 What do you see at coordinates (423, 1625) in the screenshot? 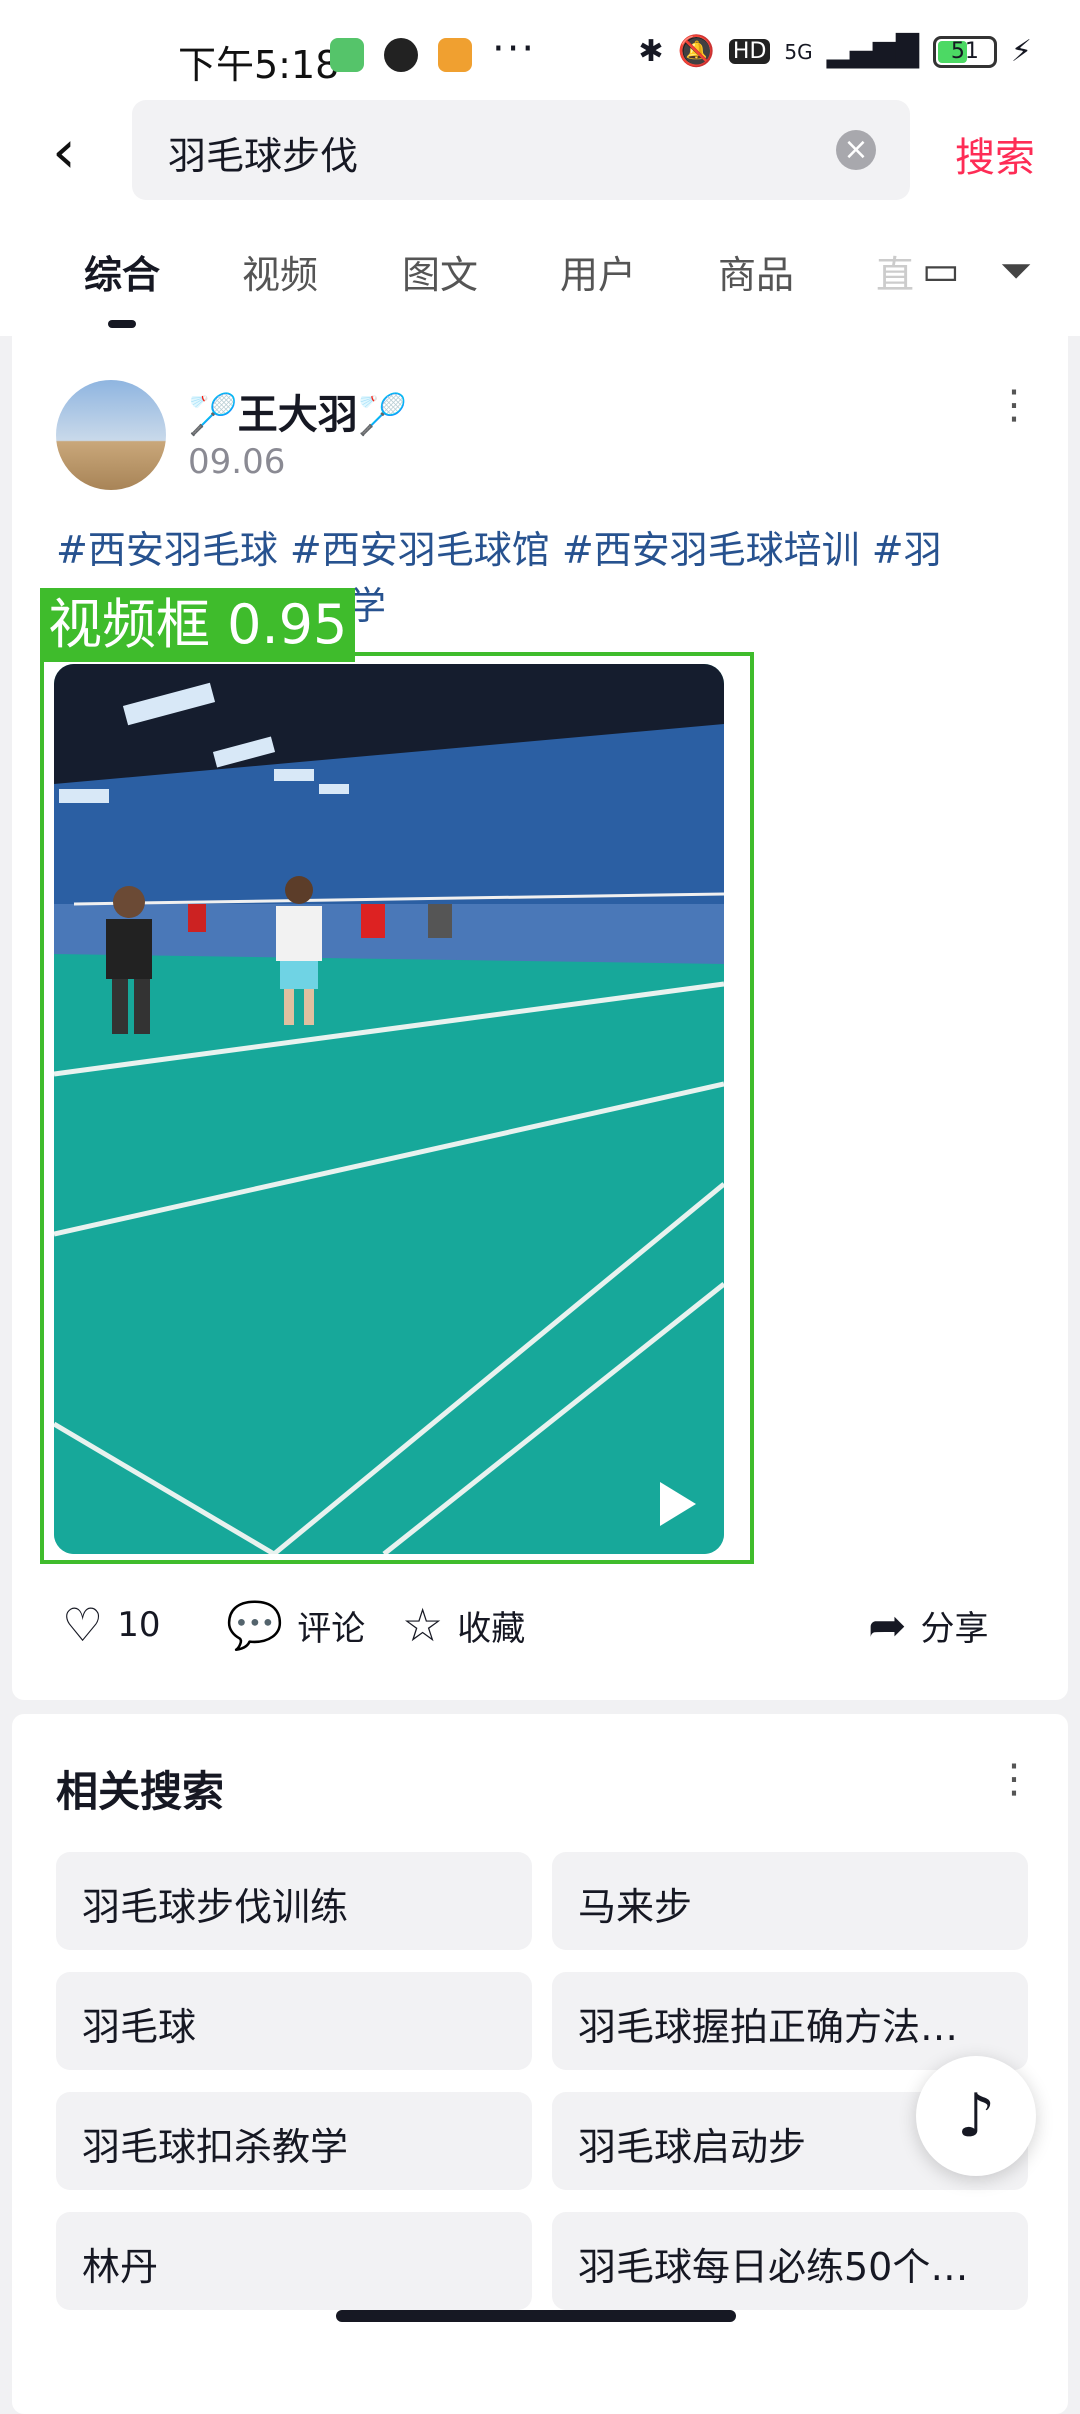
I see `star-icon: ☆` at bounding box center [423, 1625].